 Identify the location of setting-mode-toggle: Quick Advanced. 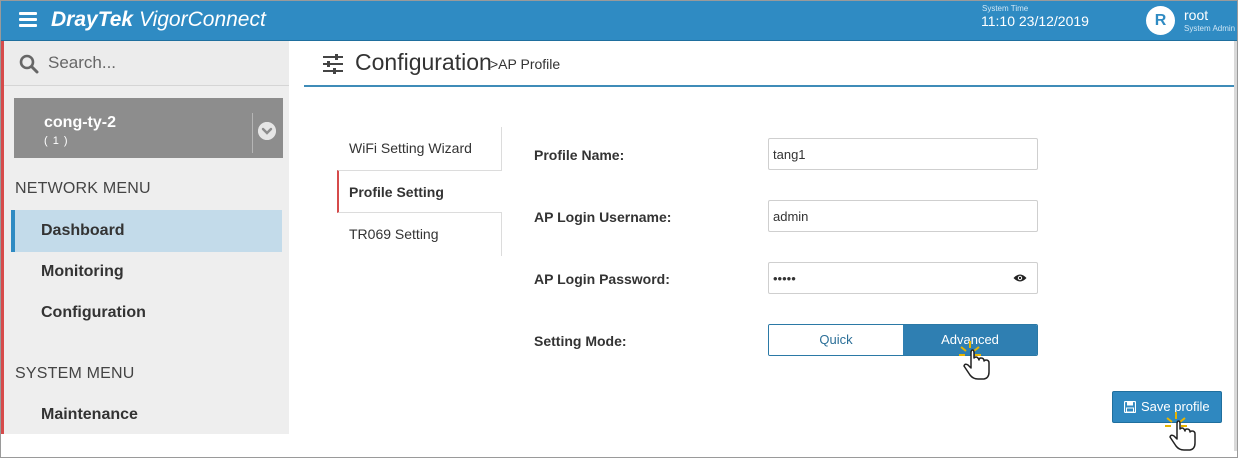
(903, 340).